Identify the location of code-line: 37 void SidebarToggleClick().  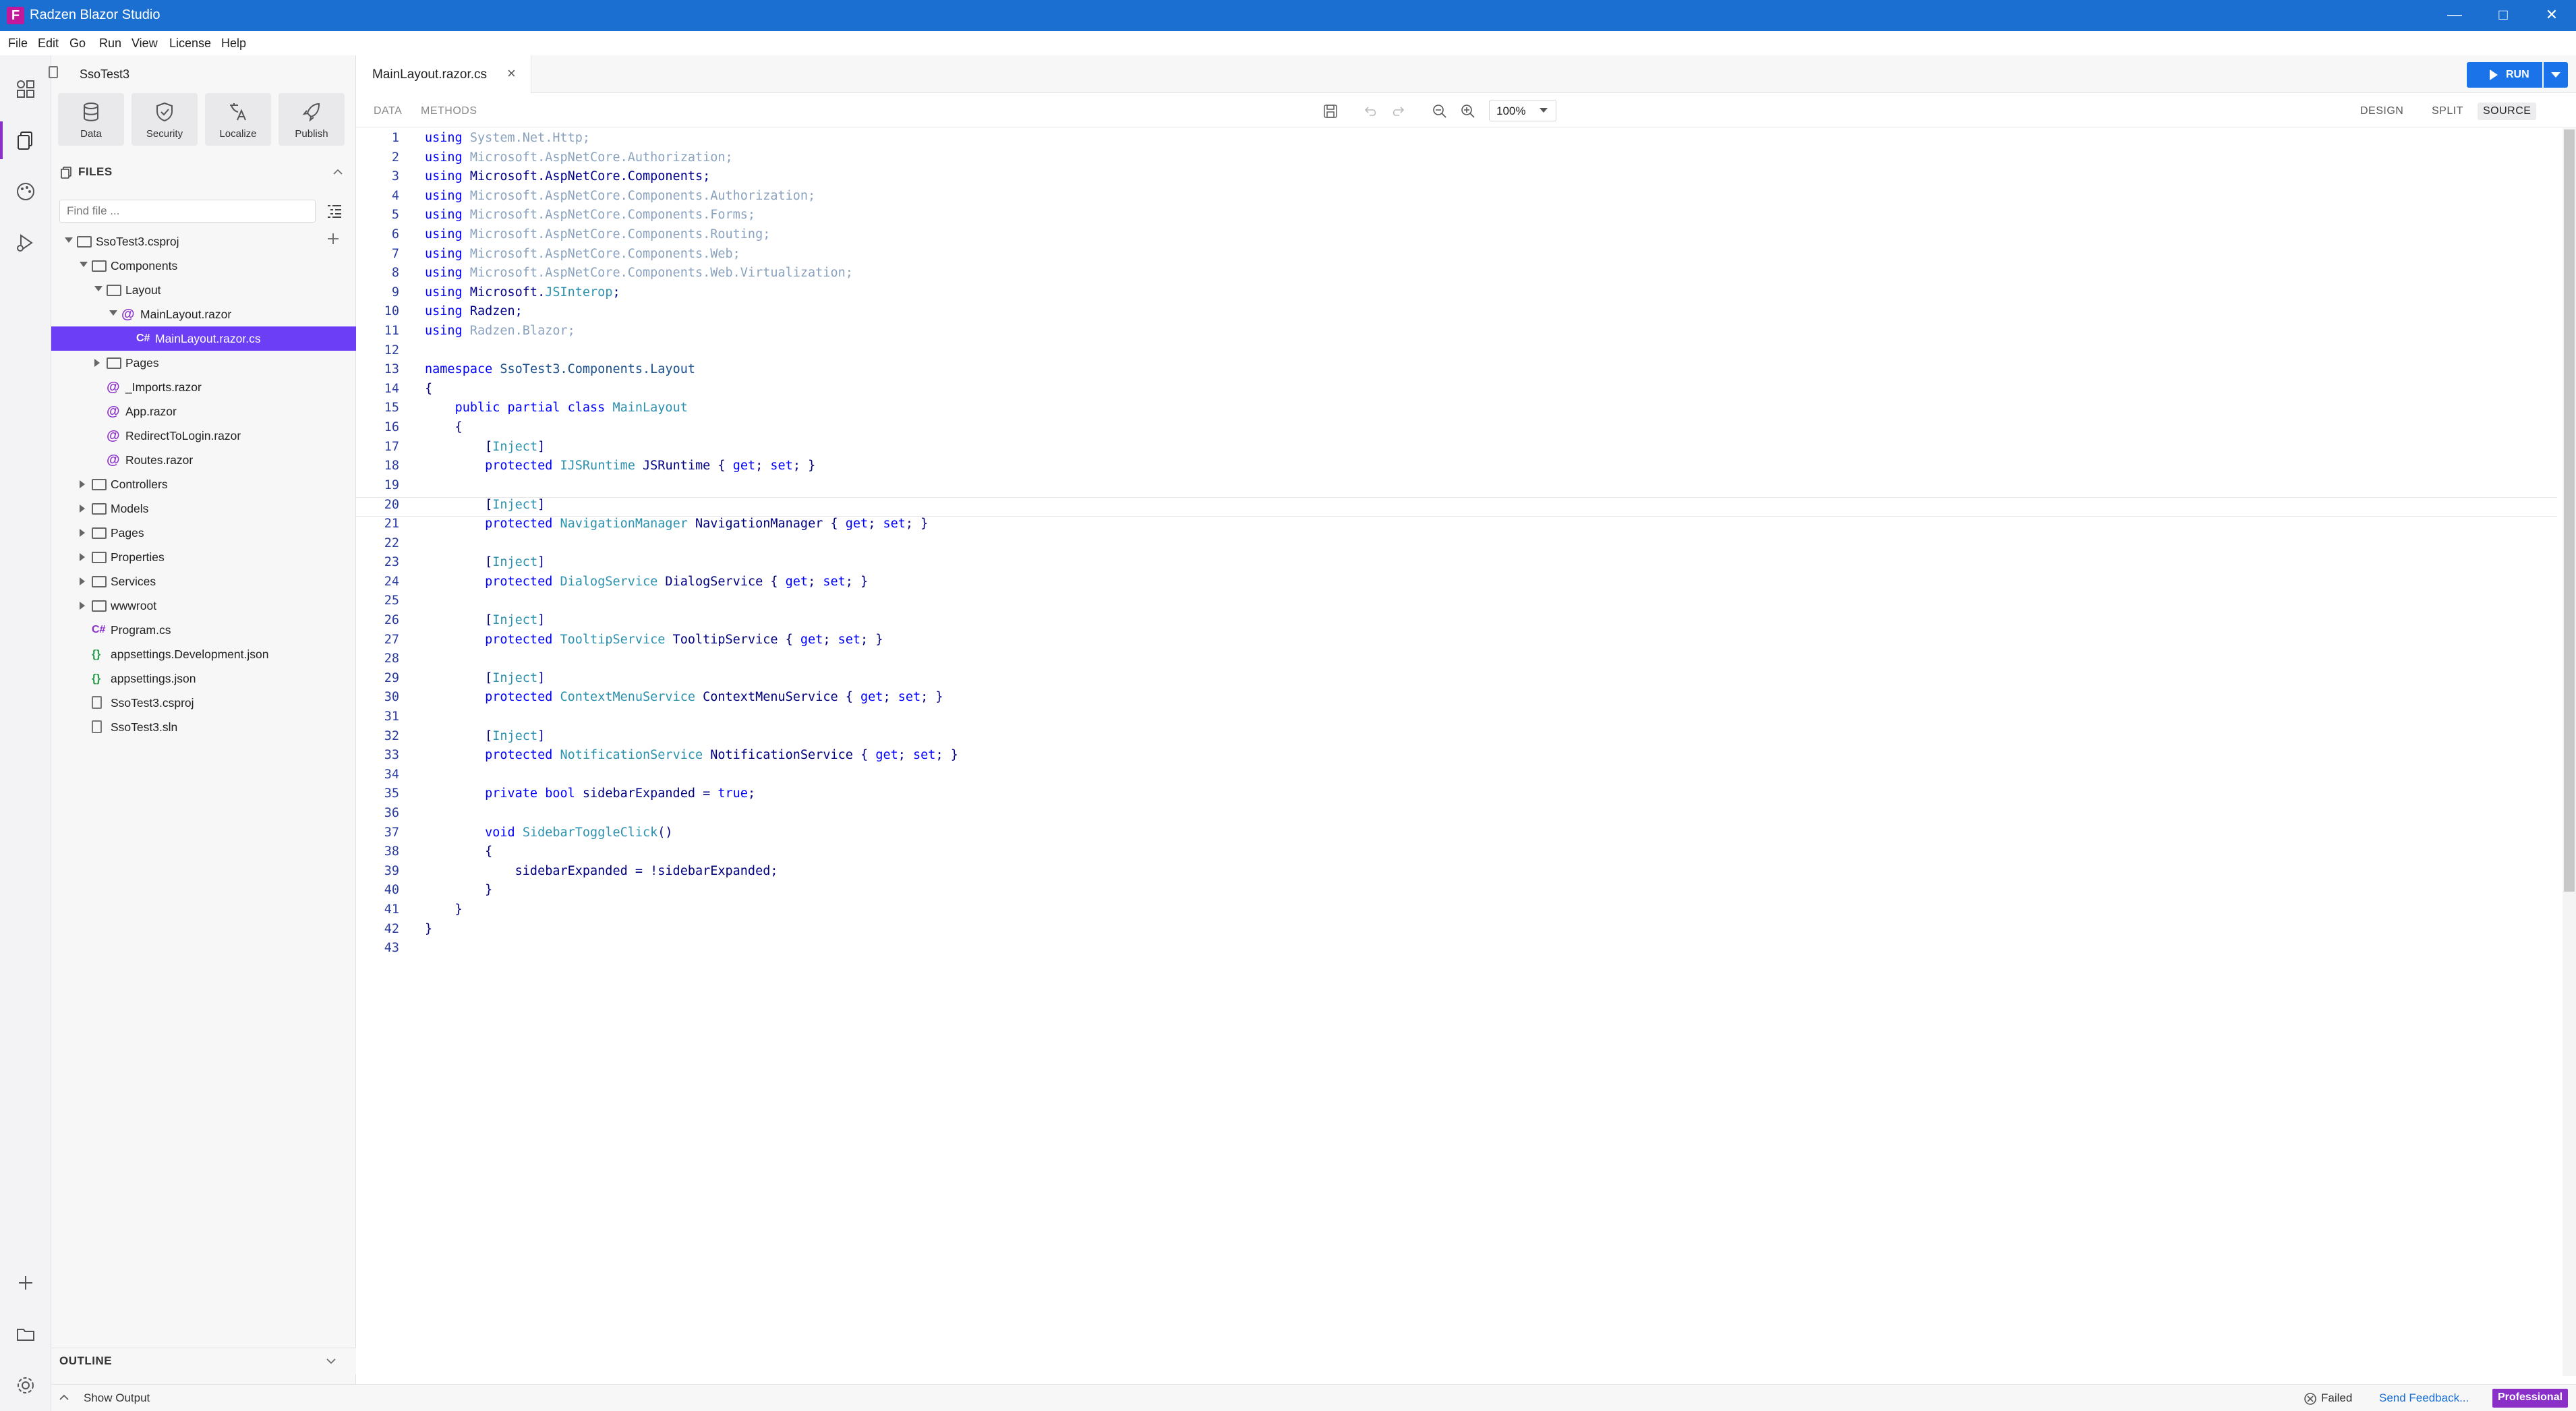
(1456, 836).